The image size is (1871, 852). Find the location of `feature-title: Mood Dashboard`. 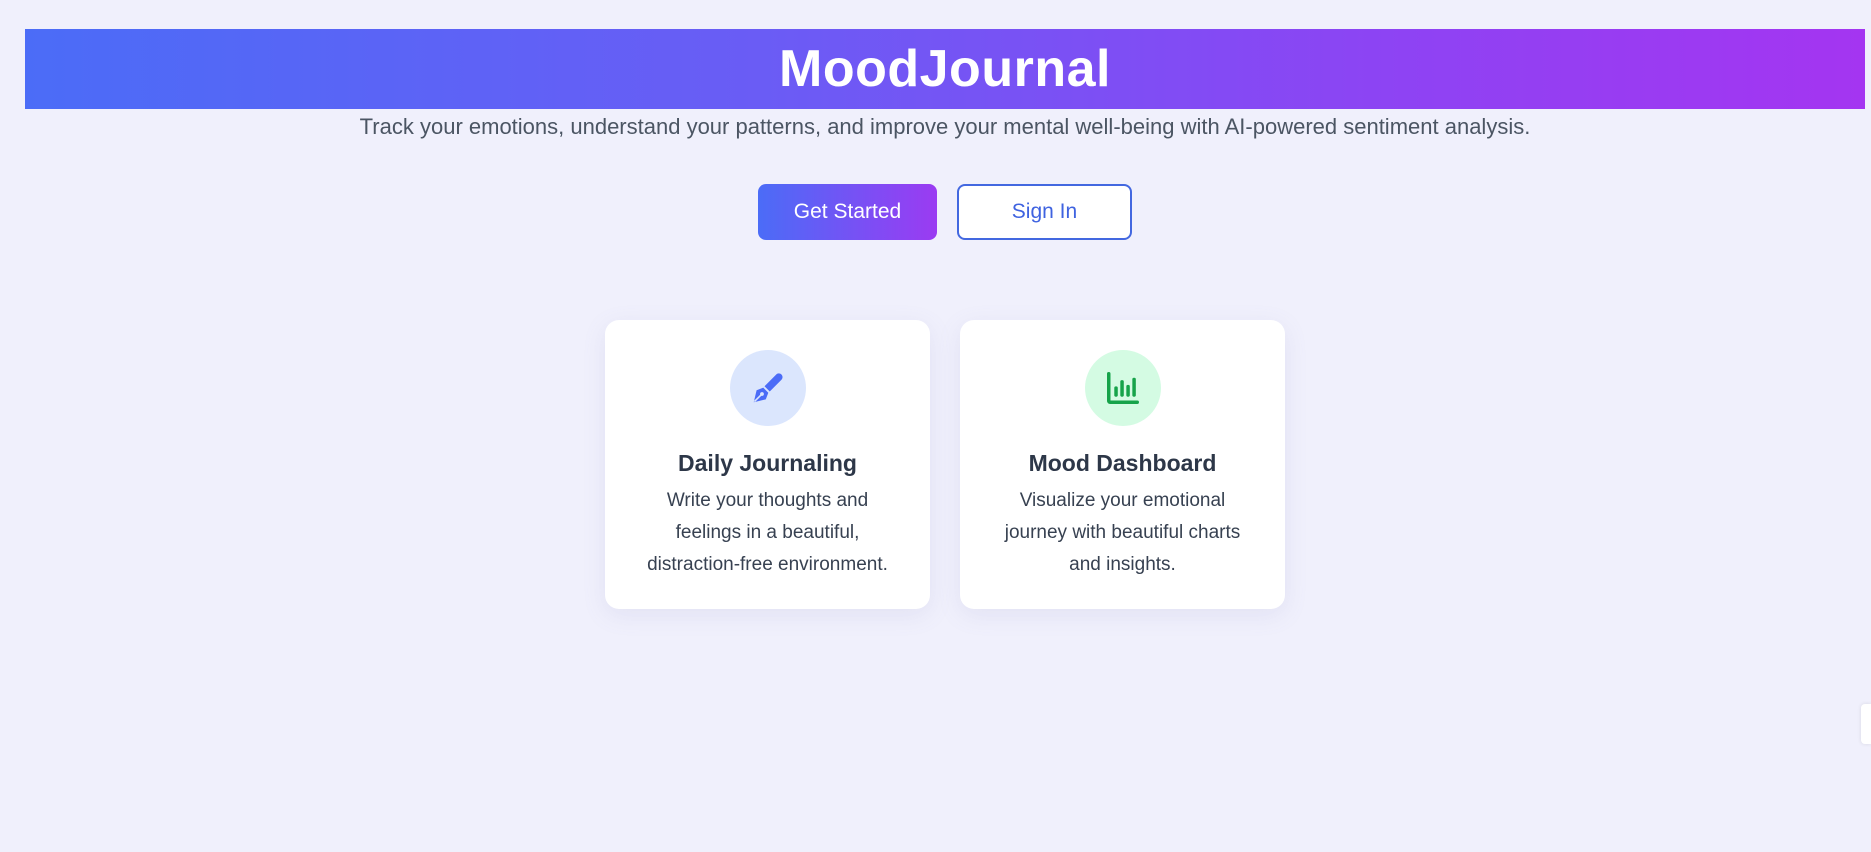

feature-title: Mood Dashboard is located at coordinates (1122, 463).